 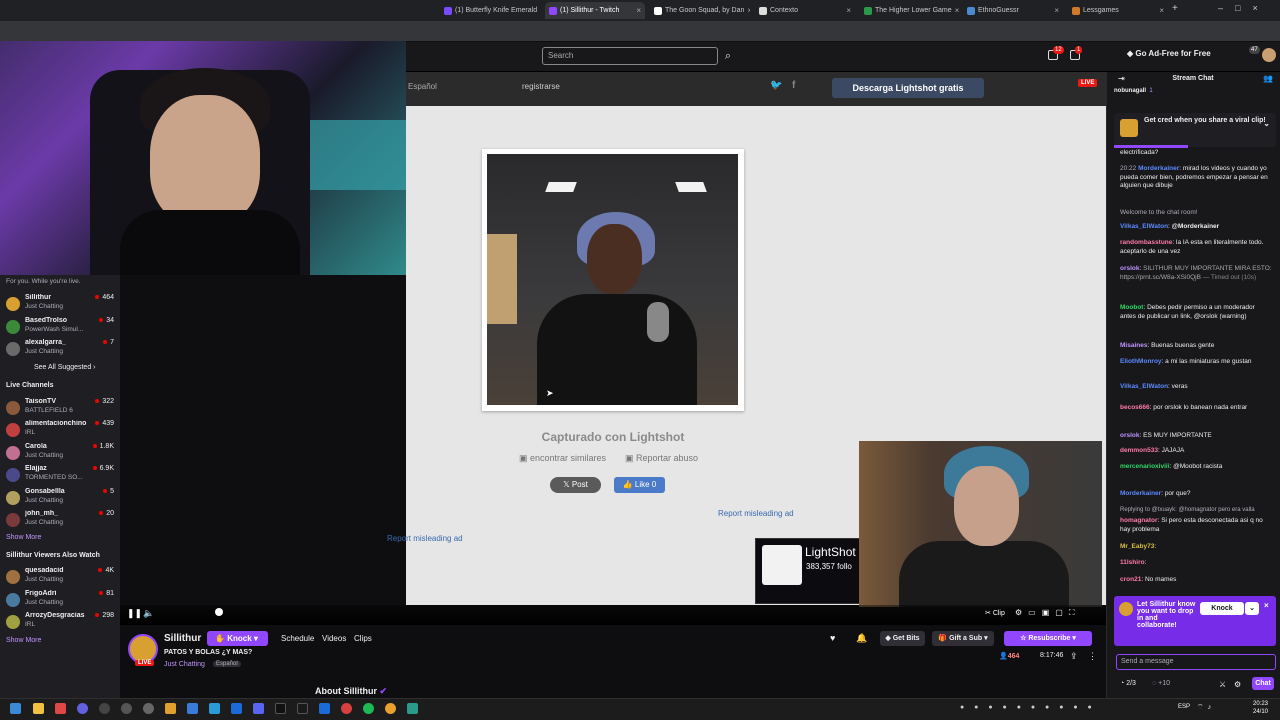 What do you see at coordinates (700, 10) in the screenshot?
I see `browser-tab: The Goon Squad, by Dan ×` at bounding box center [700, 10].